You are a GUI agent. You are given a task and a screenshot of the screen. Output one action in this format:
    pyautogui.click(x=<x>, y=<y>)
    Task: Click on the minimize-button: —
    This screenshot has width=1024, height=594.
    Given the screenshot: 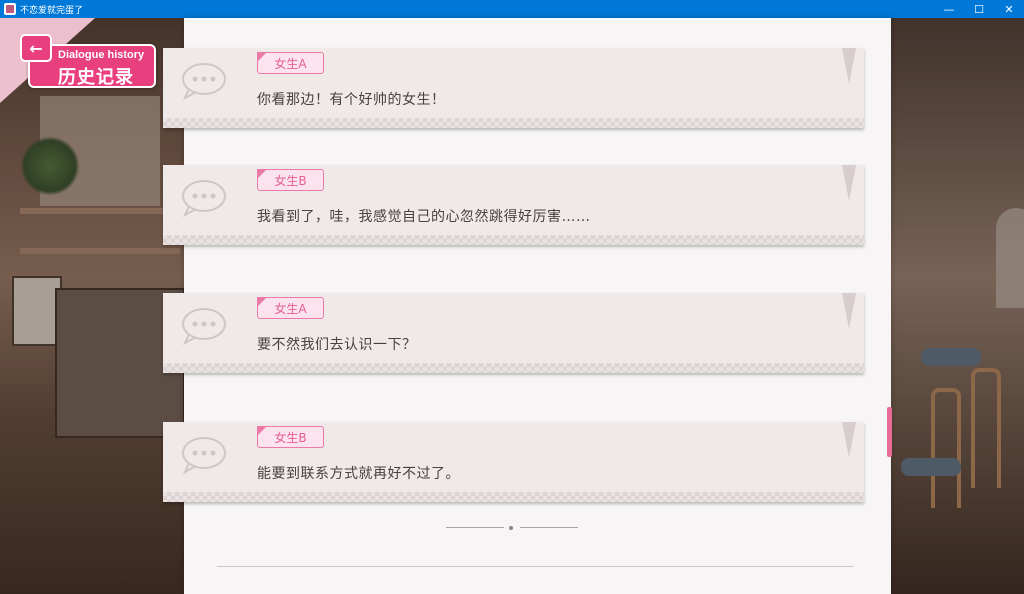 What is the action you would take?
    pyautogui.click(x=949, y=9)
    